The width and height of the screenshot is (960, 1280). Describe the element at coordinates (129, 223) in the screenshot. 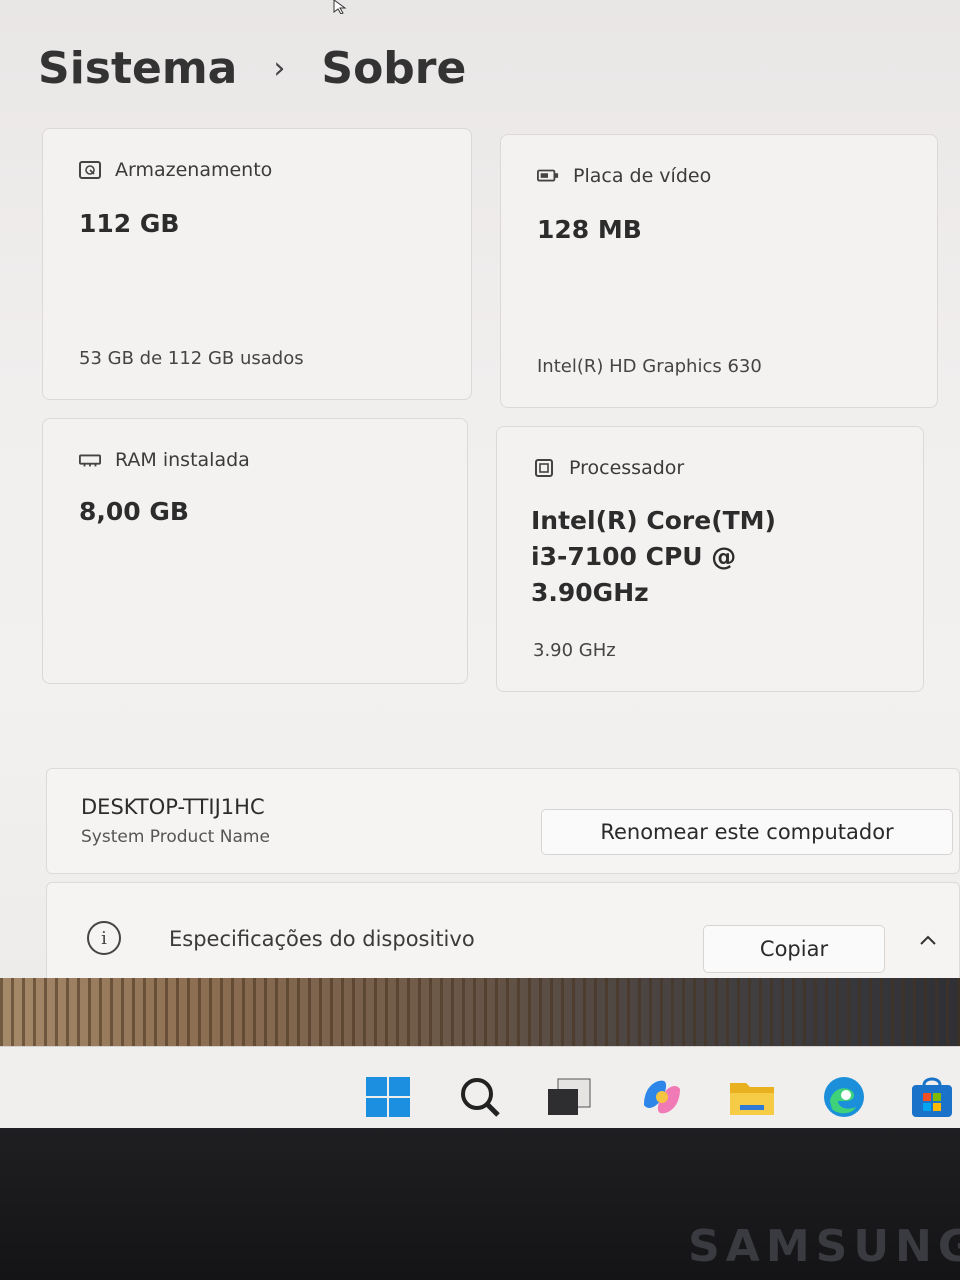

I see `storage-value: 112 GB` at that location.